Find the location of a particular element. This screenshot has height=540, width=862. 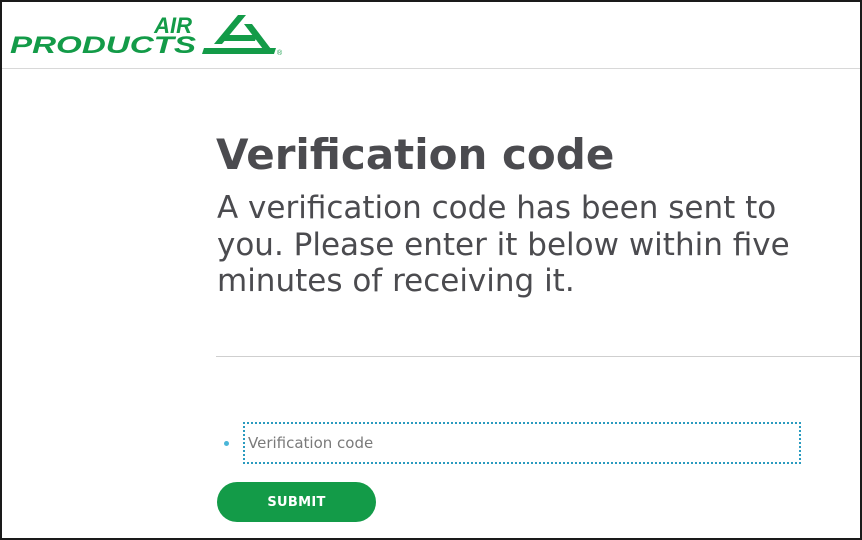

verification-code-input is located at coordinates (522, 443).